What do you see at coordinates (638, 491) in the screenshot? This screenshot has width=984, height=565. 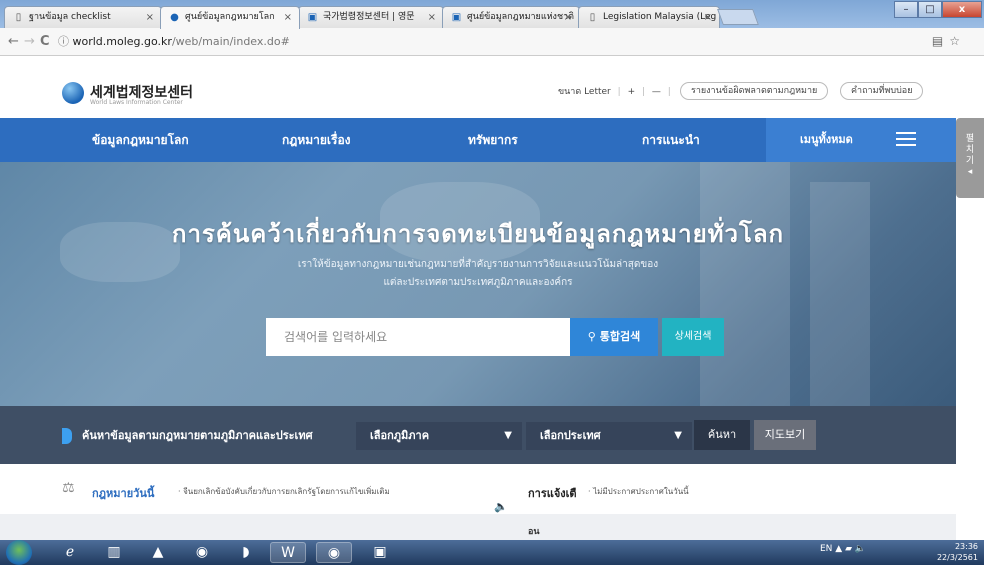 I see `notice-text: · ไม่มีประกาศประกาศในวันนี้` at bounding box center [638, 491].